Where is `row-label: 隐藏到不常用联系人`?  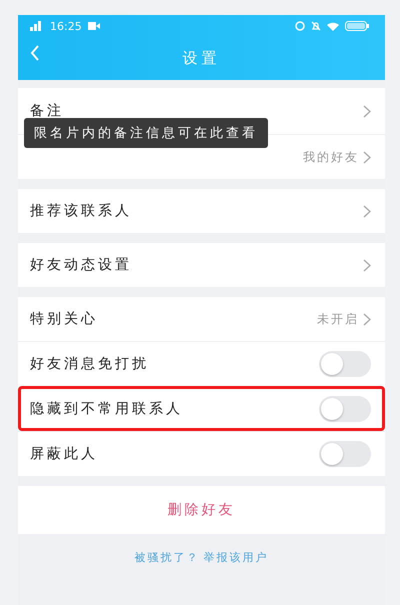
row-label: 隐藏到不常用联系人 is located at coordinates (107, 409).